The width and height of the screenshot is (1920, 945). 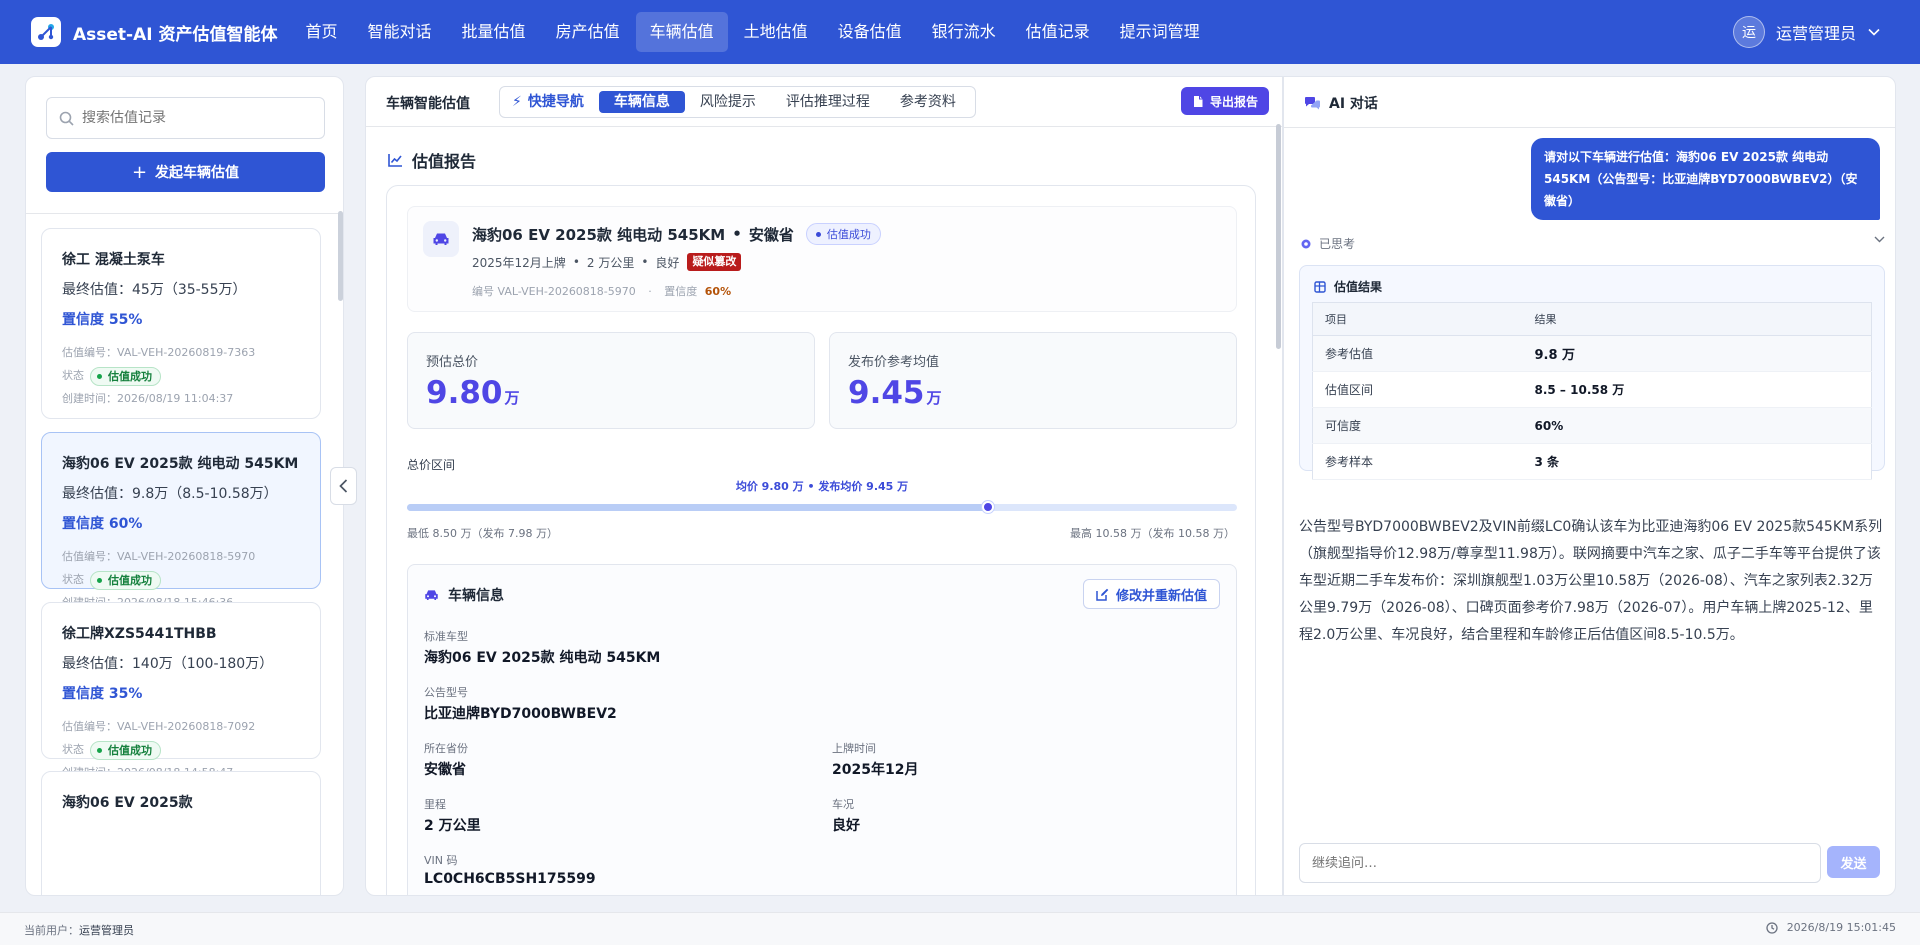 I want to click on field-label: 标准车型, so click(x=446, y=636).